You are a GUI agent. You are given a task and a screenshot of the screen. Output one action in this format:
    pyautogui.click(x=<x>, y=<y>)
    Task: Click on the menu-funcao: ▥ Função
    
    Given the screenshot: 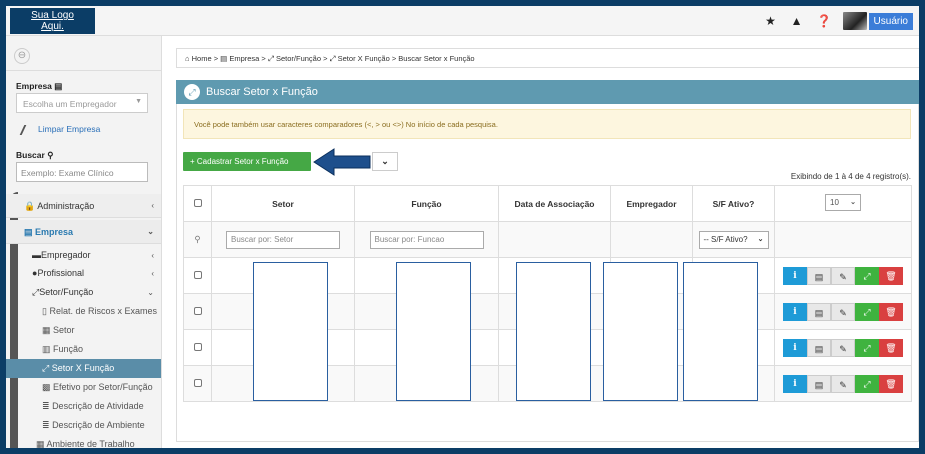 What is the action you would take?
    pyautogui.click(x=83, y=349)
    